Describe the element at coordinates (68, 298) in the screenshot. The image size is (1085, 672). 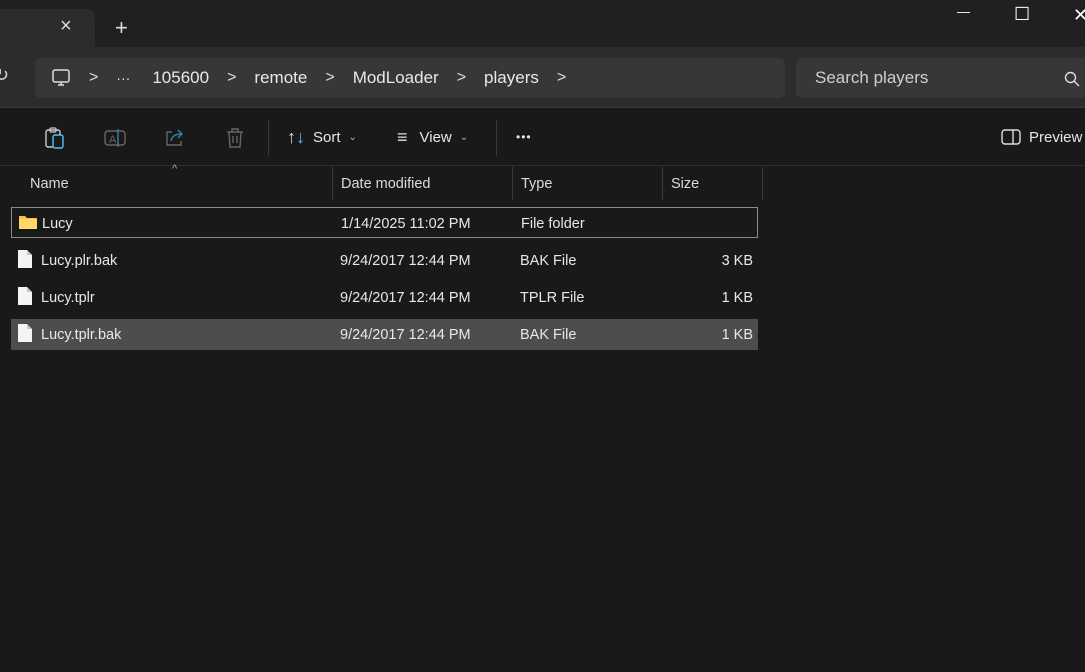
I see `file-name: Lucy.tplr` at that location.